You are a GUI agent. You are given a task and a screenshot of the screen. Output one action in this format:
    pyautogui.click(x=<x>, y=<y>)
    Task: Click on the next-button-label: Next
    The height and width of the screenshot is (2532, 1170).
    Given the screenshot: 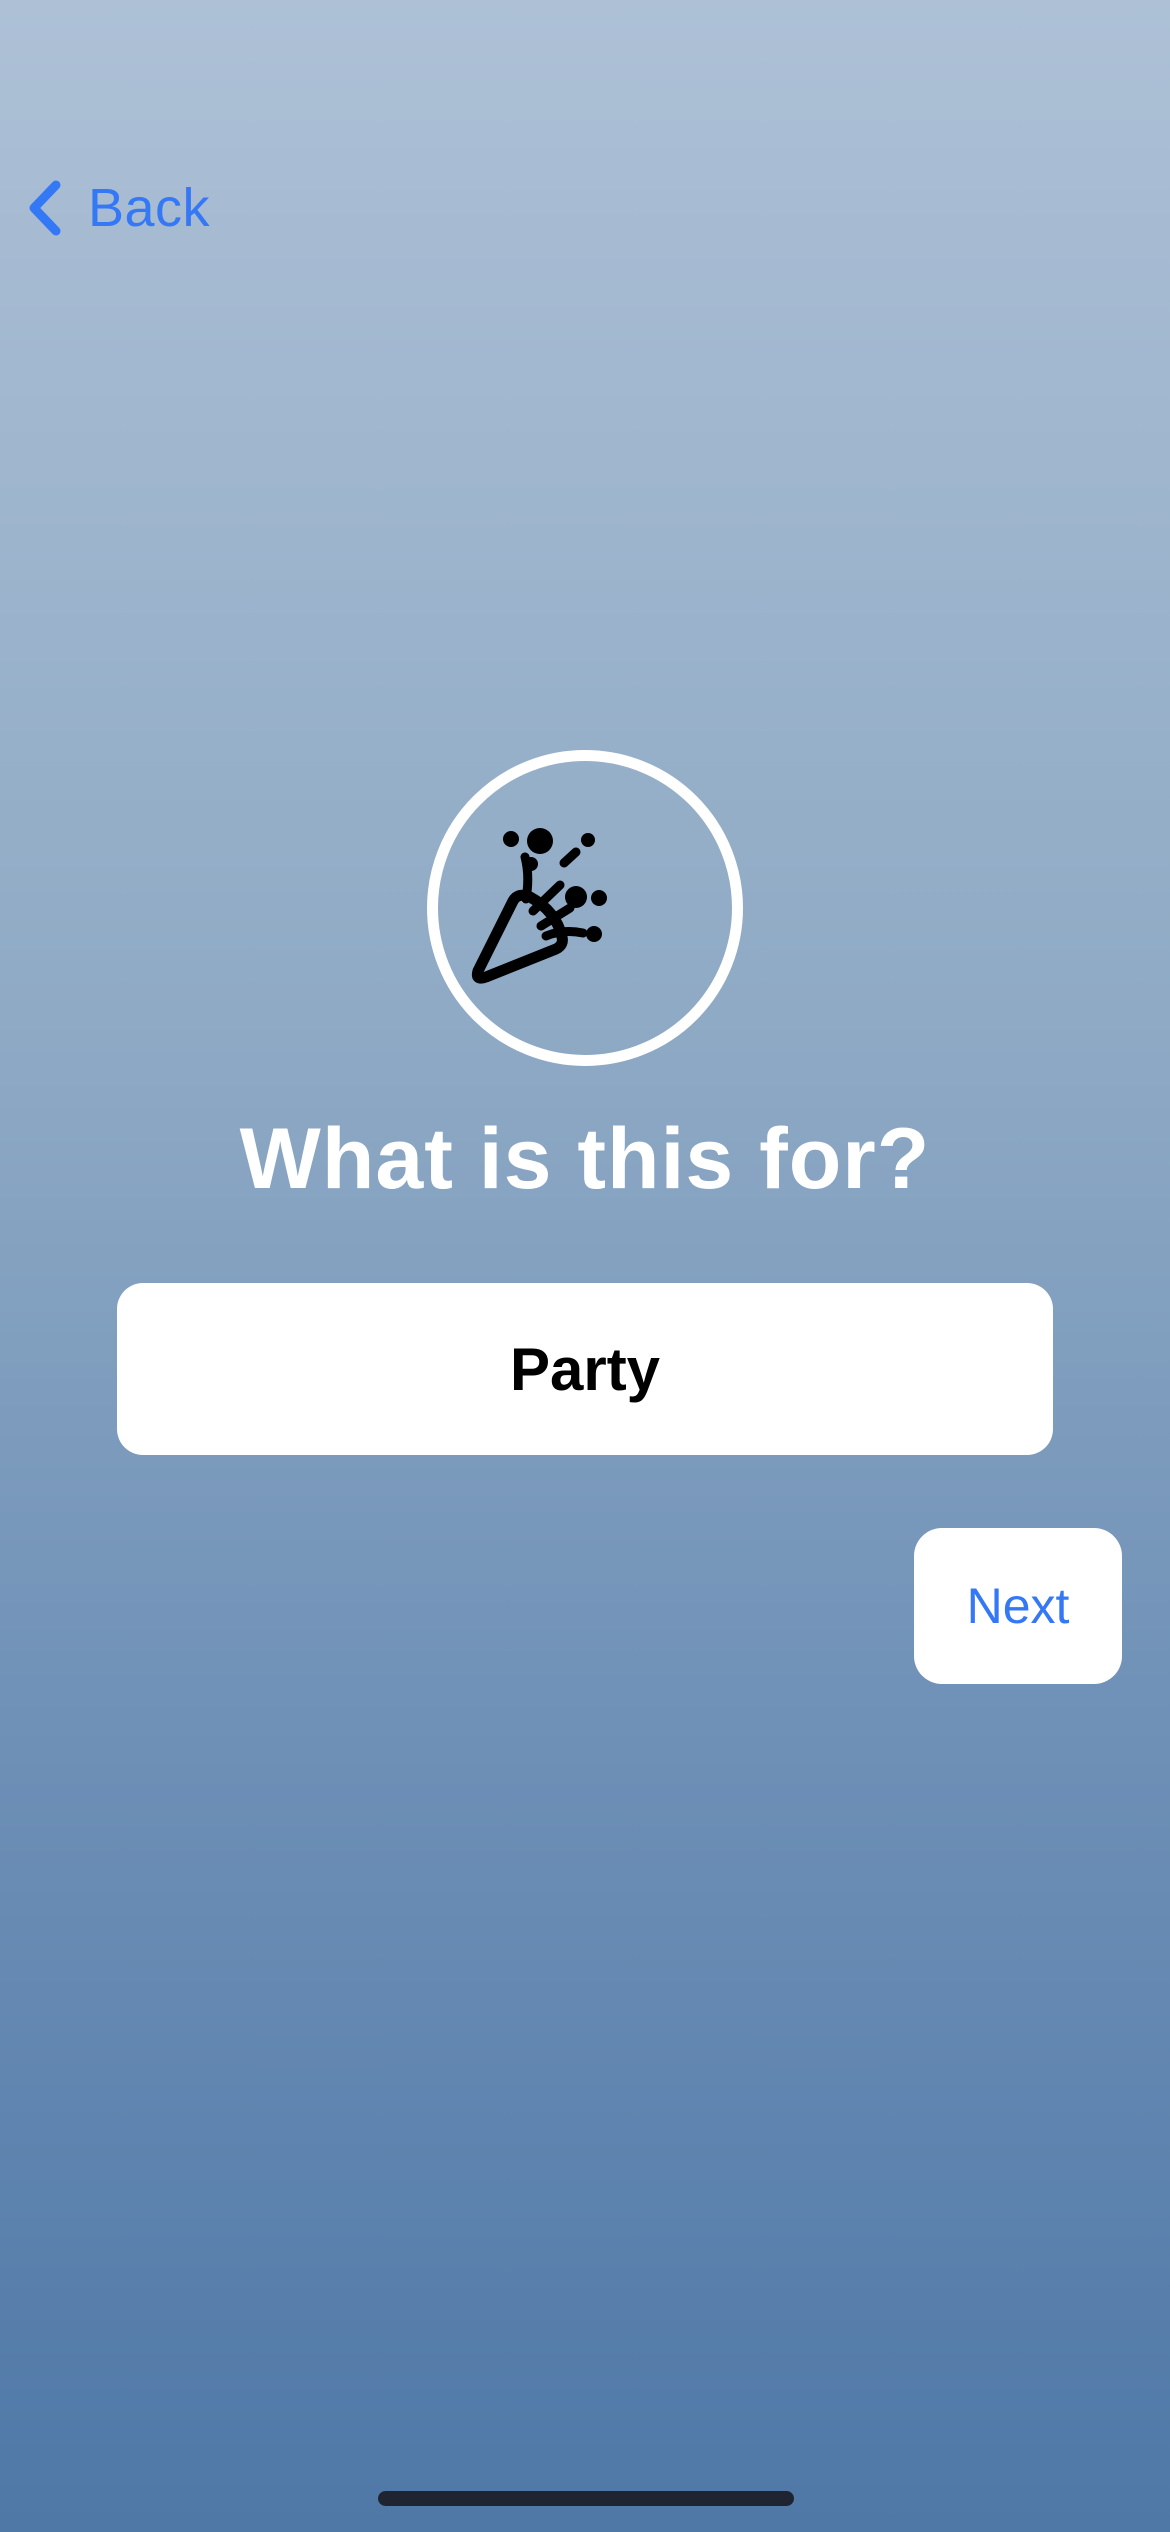 What is the action you would take?
    pyautogui.click(x=1018, y=1606)
    